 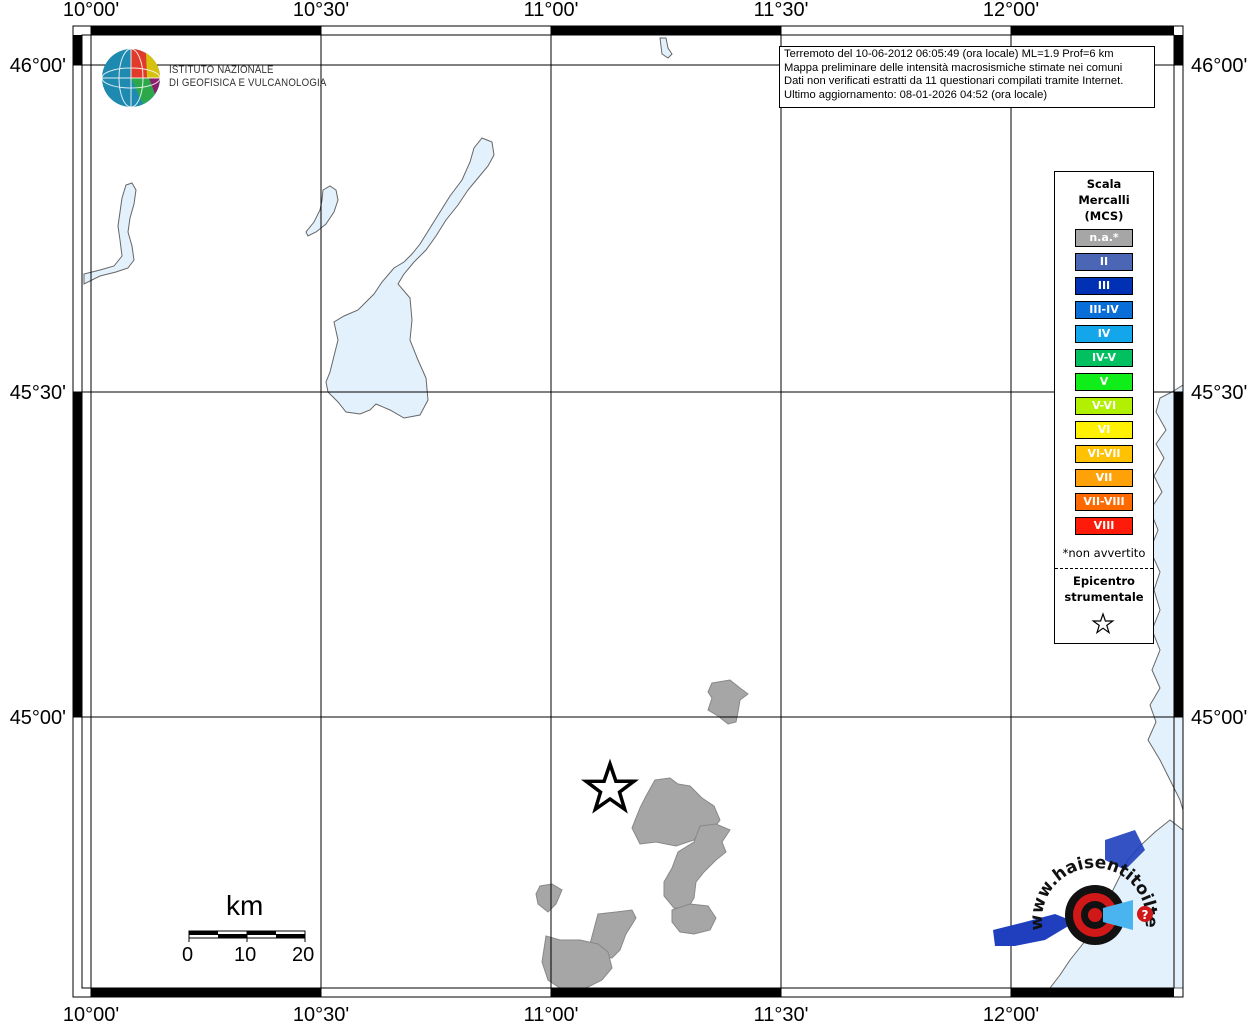 What do you see at coordinates (303, 955) in the screenshot?
I see `scalebar-label-20: 20` at bounding box center [303, 955].